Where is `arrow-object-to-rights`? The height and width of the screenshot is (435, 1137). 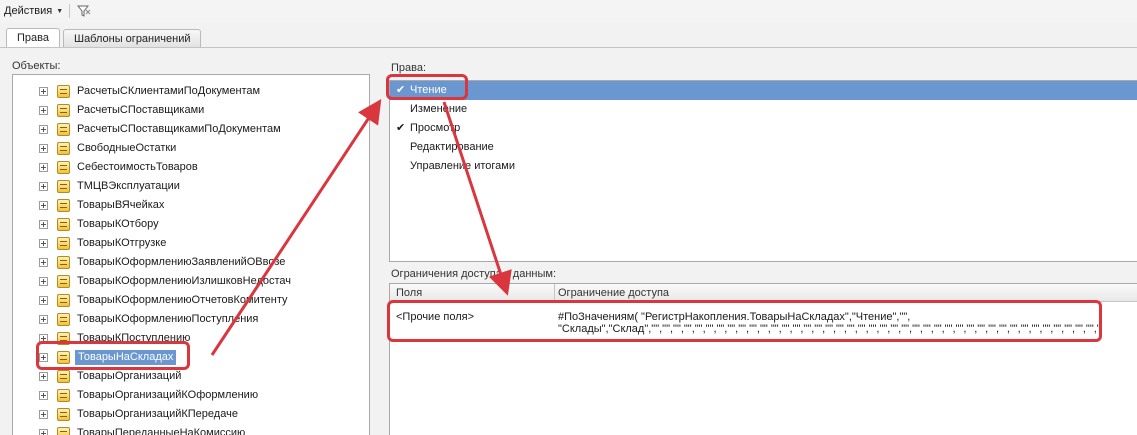
arrow-object-to-rights is located at coordinates (296, 227).